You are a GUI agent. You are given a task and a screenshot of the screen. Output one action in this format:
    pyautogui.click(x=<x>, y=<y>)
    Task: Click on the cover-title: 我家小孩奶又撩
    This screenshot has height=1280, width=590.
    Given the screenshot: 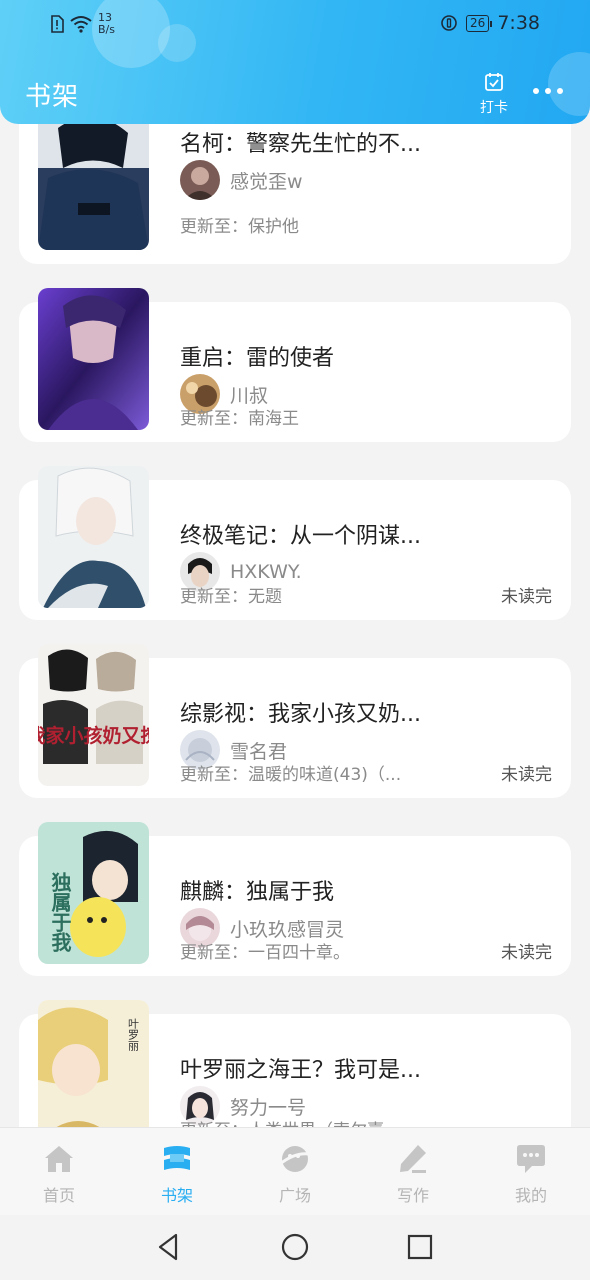 What is the action you would take?
    pyautogui.click(x=93, y=735)
    